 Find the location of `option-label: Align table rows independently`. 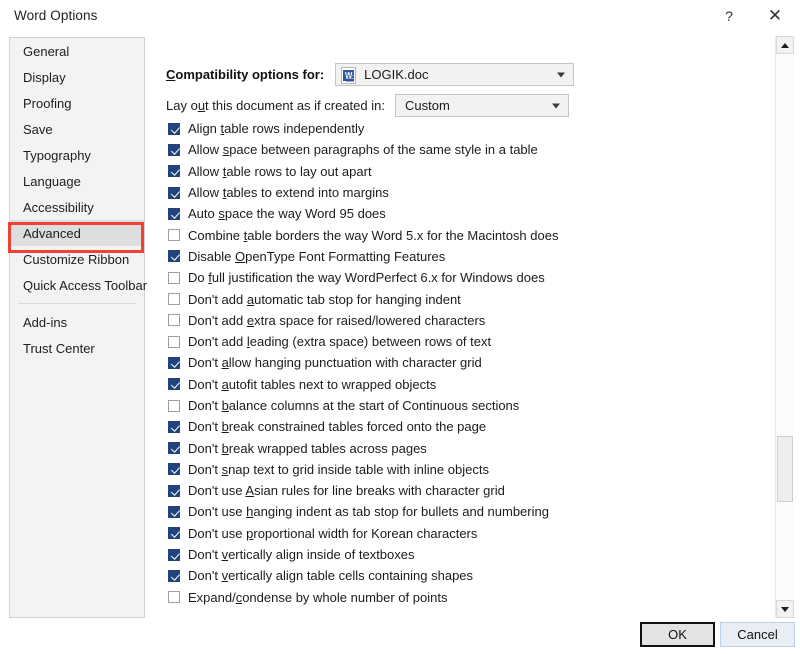

option-label: Align table rows independently is located at coordinates (276, 128).